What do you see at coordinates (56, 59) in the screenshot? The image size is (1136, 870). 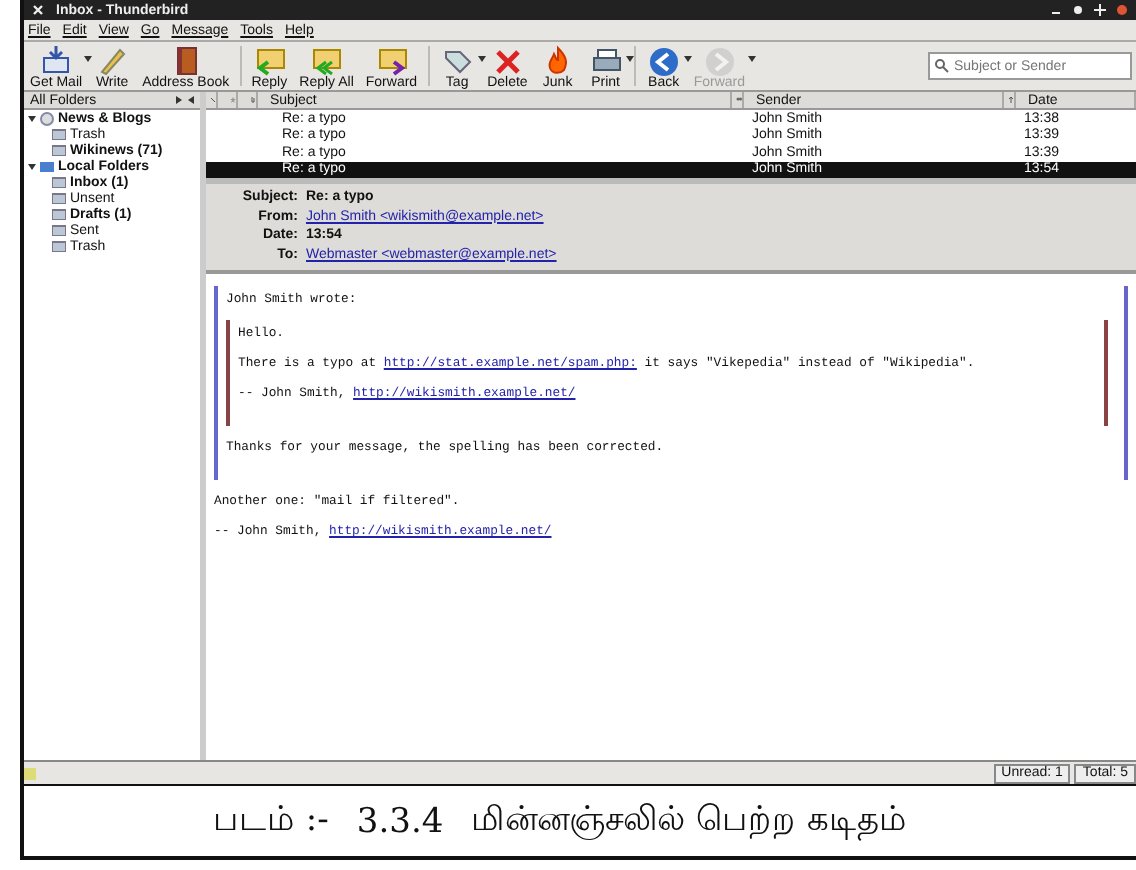 I see `envelope-arrow-icon` at bounding box center [56, 59].